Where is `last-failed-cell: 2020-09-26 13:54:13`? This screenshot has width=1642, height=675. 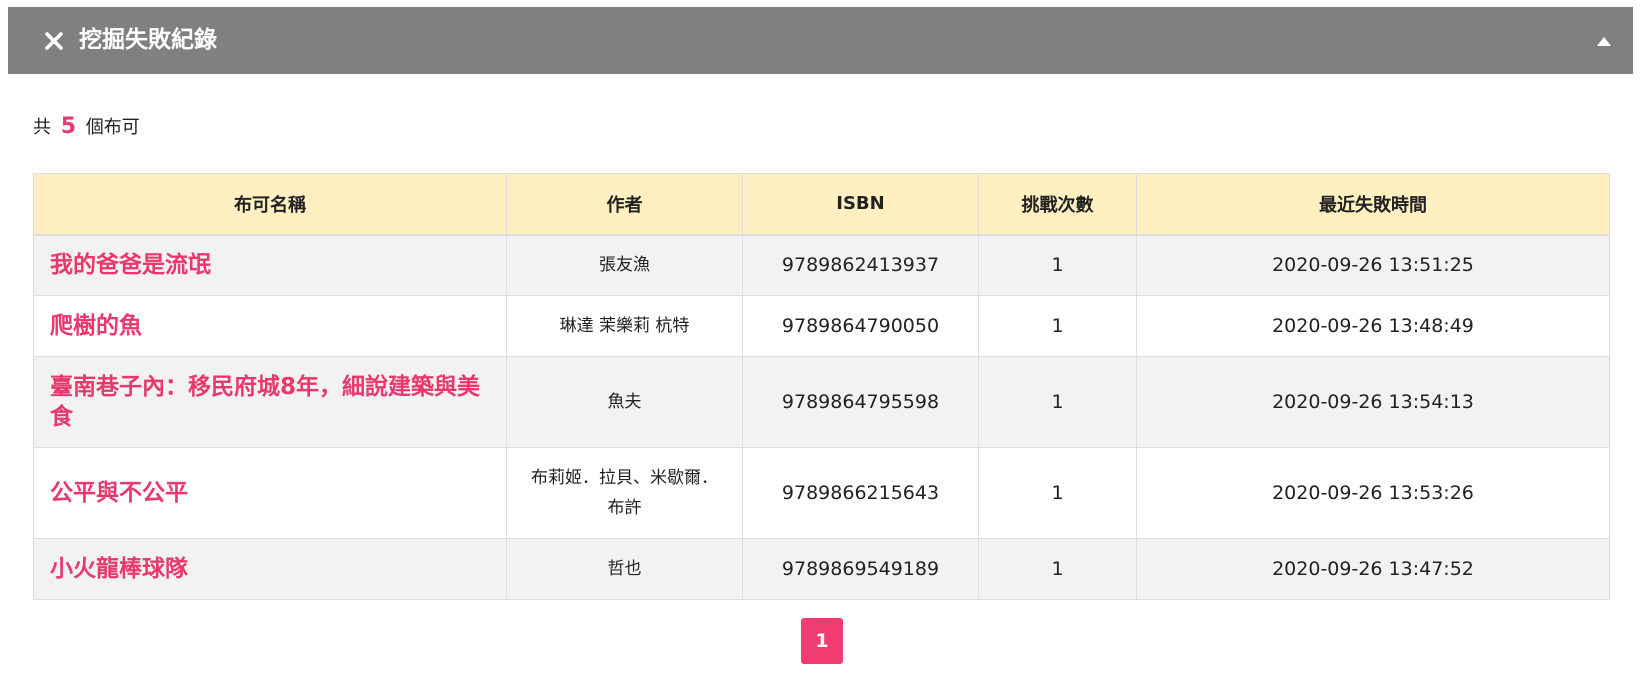 last-failed-cell: 2020-09-26 13:54:13 is located at coordinates (1373, 402).